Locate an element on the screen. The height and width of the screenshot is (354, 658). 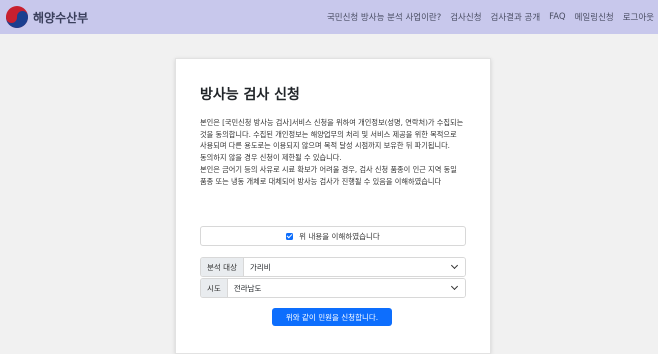
government-emblem-icon is located at coordinates (17, 17).